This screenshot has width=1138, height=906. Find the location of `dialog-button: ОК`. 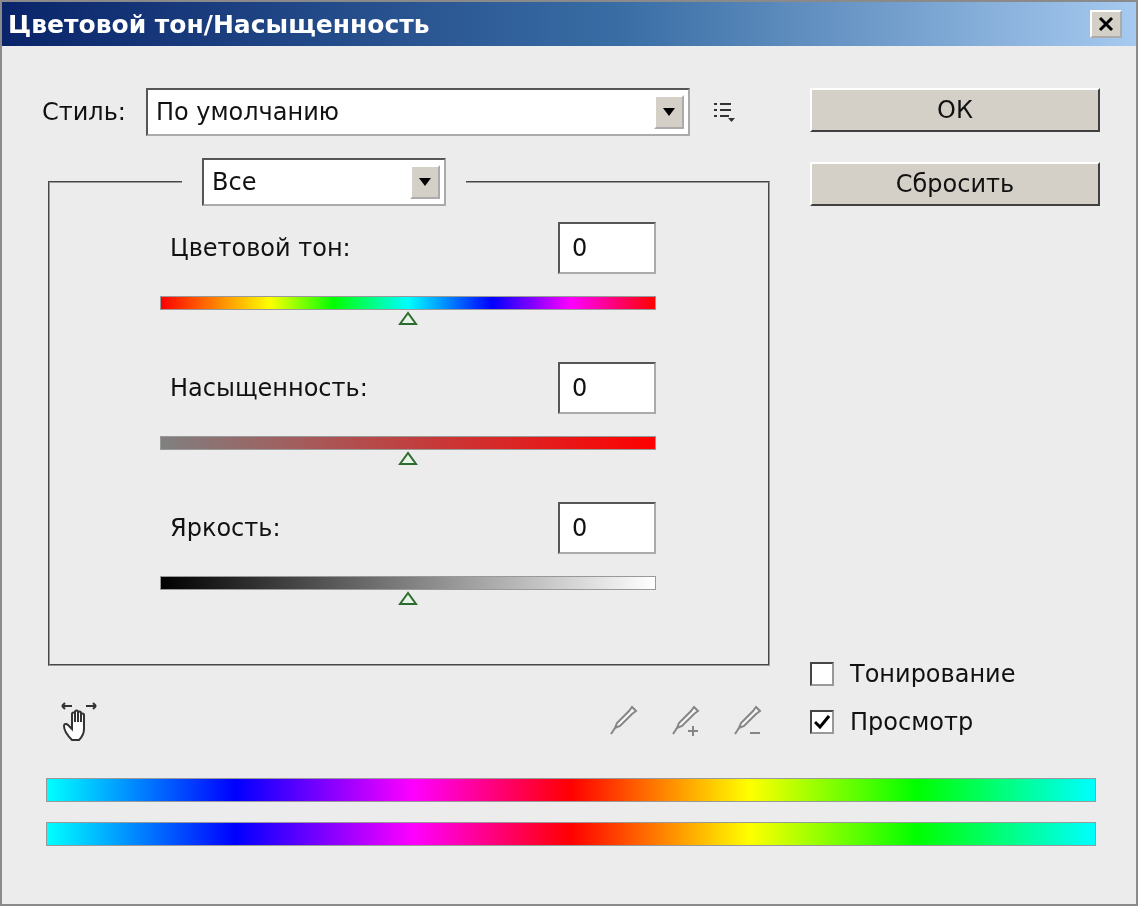

dialog-button: ОК is located at coordinates (955, 110).